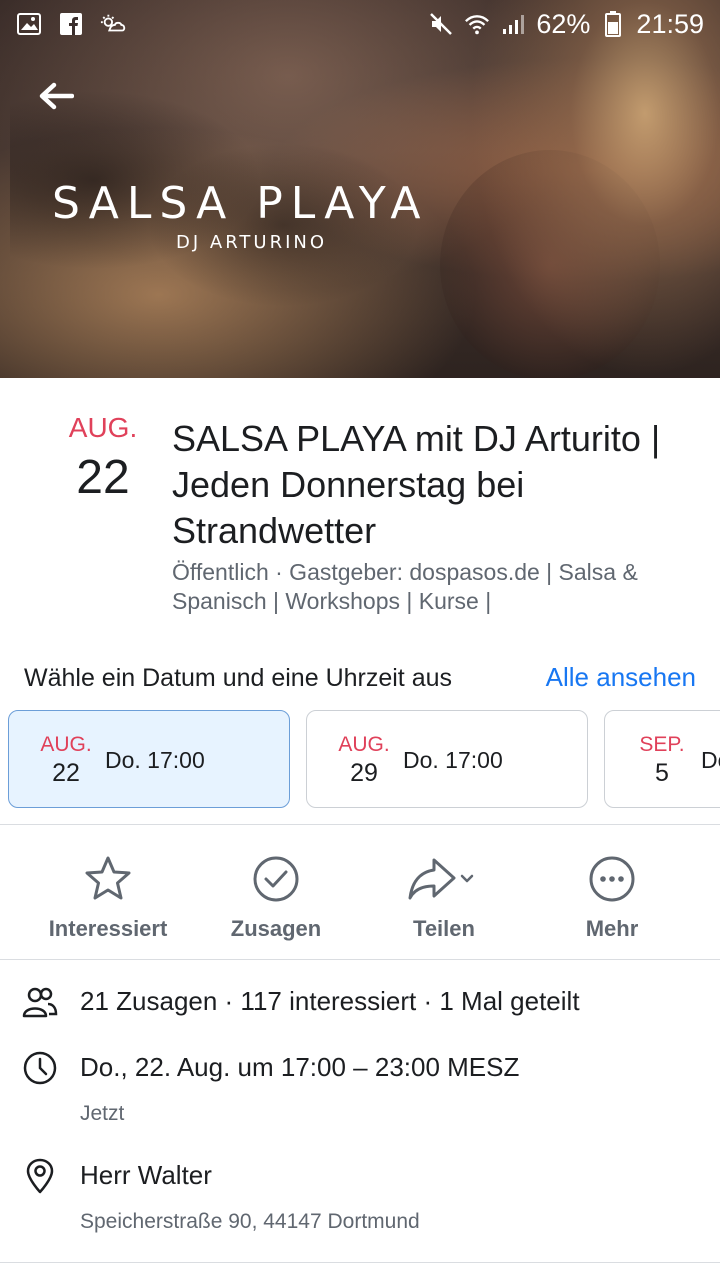  I want to click on more-label: Mehr, so click(612, 928).